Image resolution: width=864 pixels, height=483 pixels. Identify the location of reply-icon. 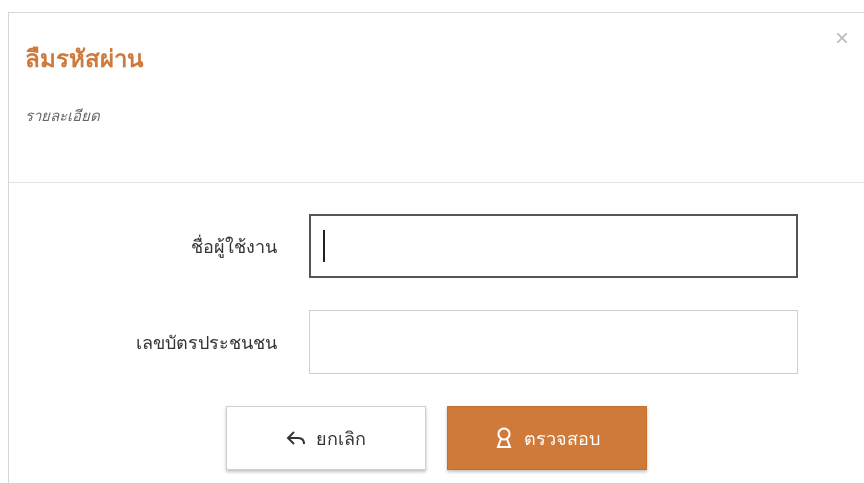
(296, 438).